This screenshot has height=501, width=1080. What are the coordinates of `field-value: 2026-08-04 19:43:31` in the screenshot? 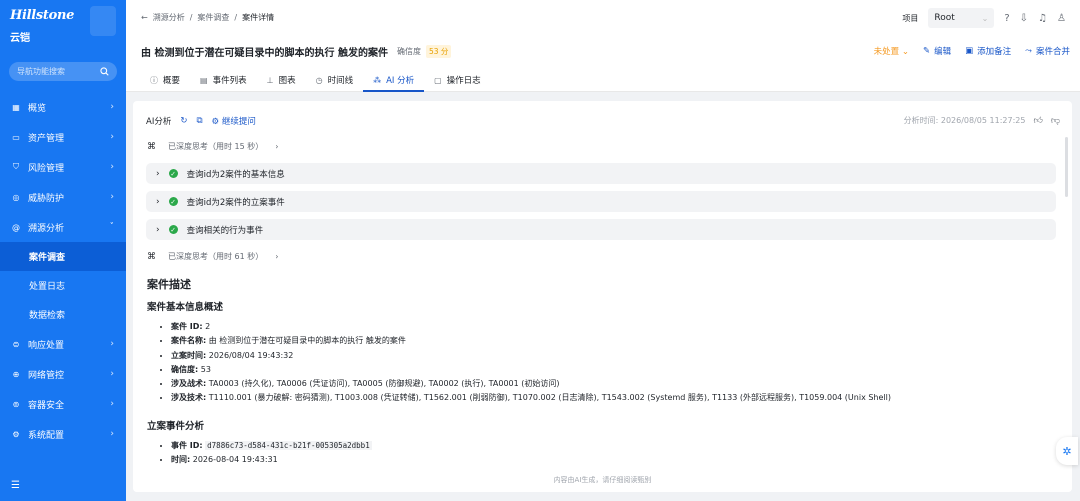 It's located at (234, 460).